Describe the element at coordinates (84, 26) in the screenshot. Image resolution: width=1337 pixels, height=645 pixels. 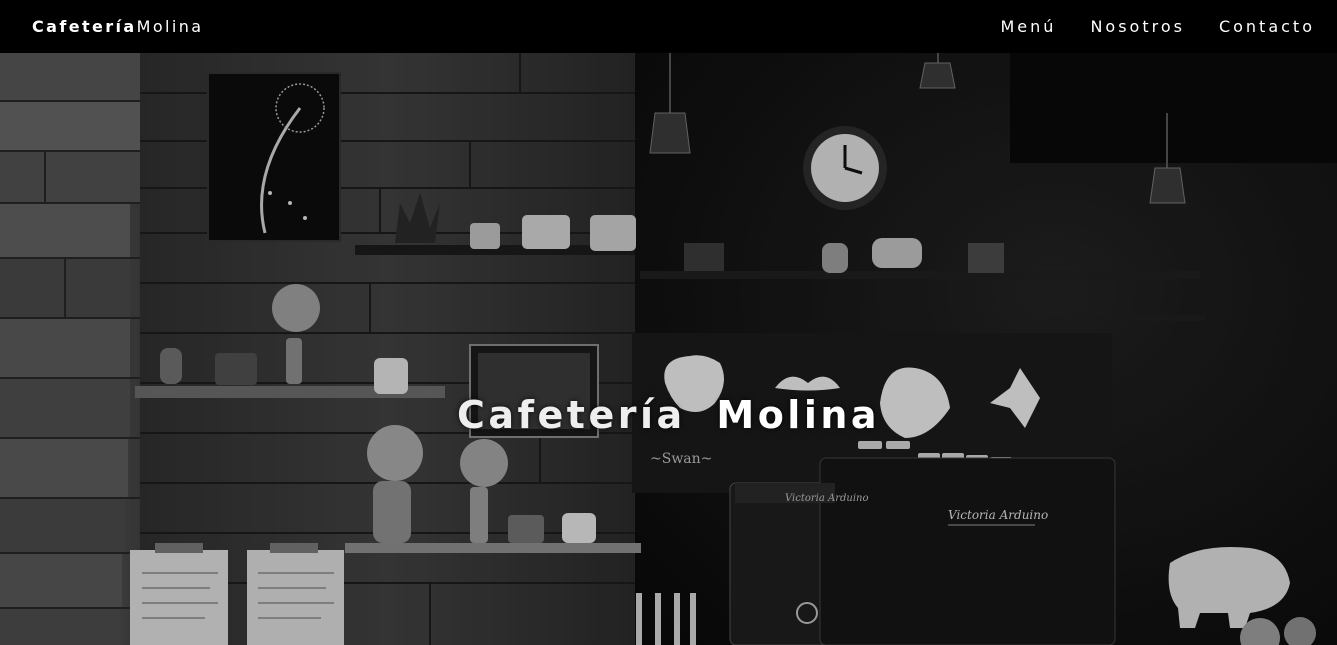
I see `brand-name-bold: Cafetería` at that location.